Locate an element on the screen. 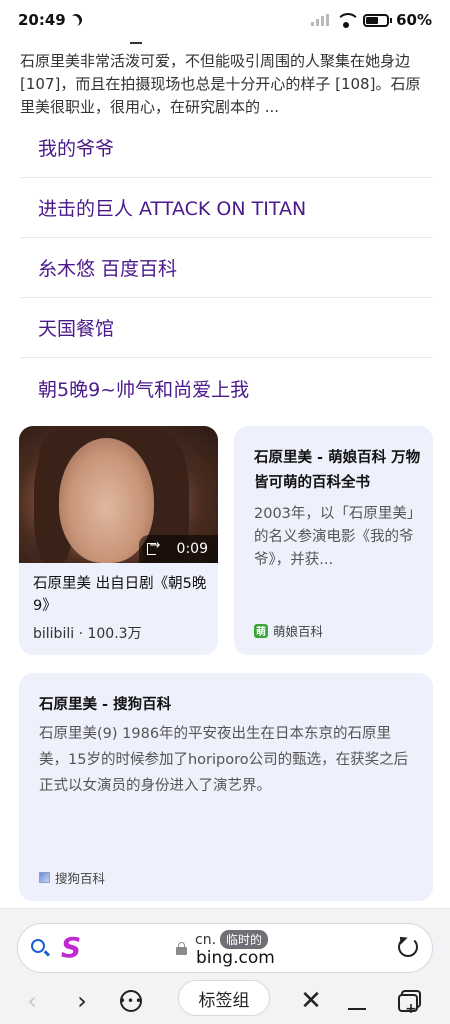  video-card: 0:09 石原里美 出自日剧《朝5晚9》 bilibili · 100.3万 is located at coordinates (118, 540).